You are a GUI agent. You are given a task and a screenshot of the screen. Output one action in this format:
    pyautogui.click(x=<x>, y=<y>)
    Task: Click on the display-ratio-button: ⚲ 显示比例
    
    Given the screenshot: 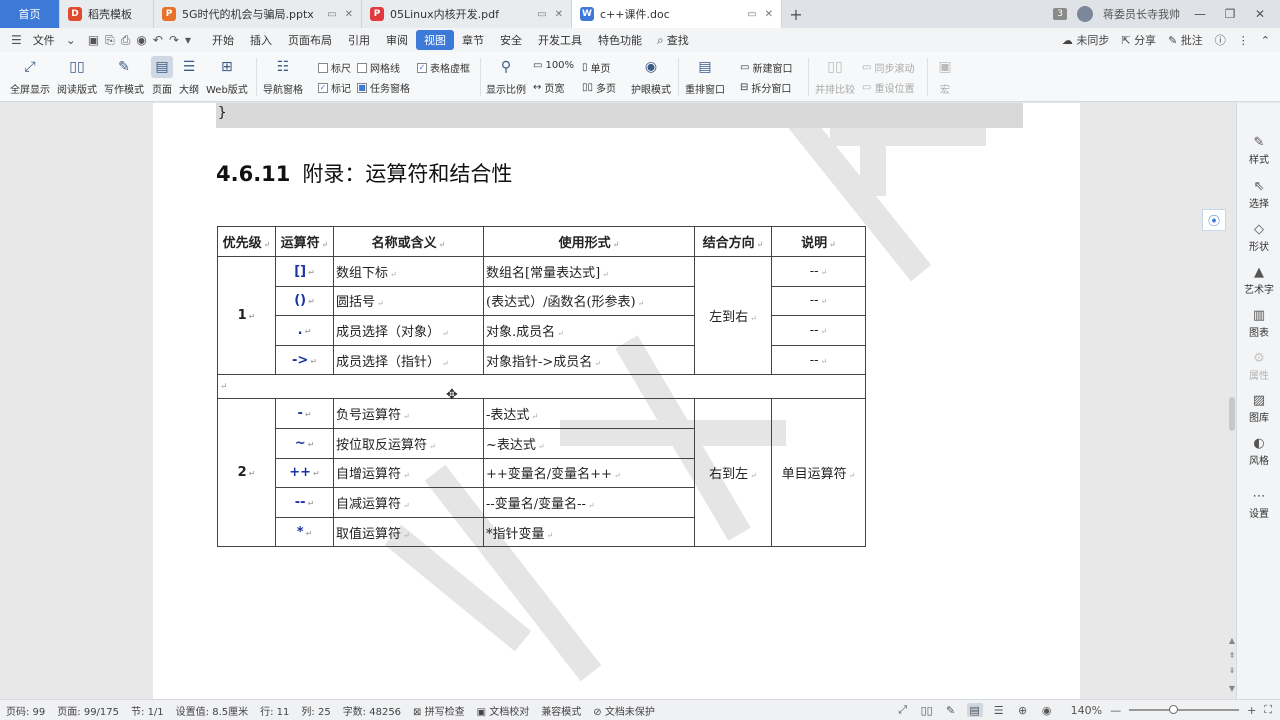 What is the action you would take?
    pyautogui.click(x=506, y=76)
    